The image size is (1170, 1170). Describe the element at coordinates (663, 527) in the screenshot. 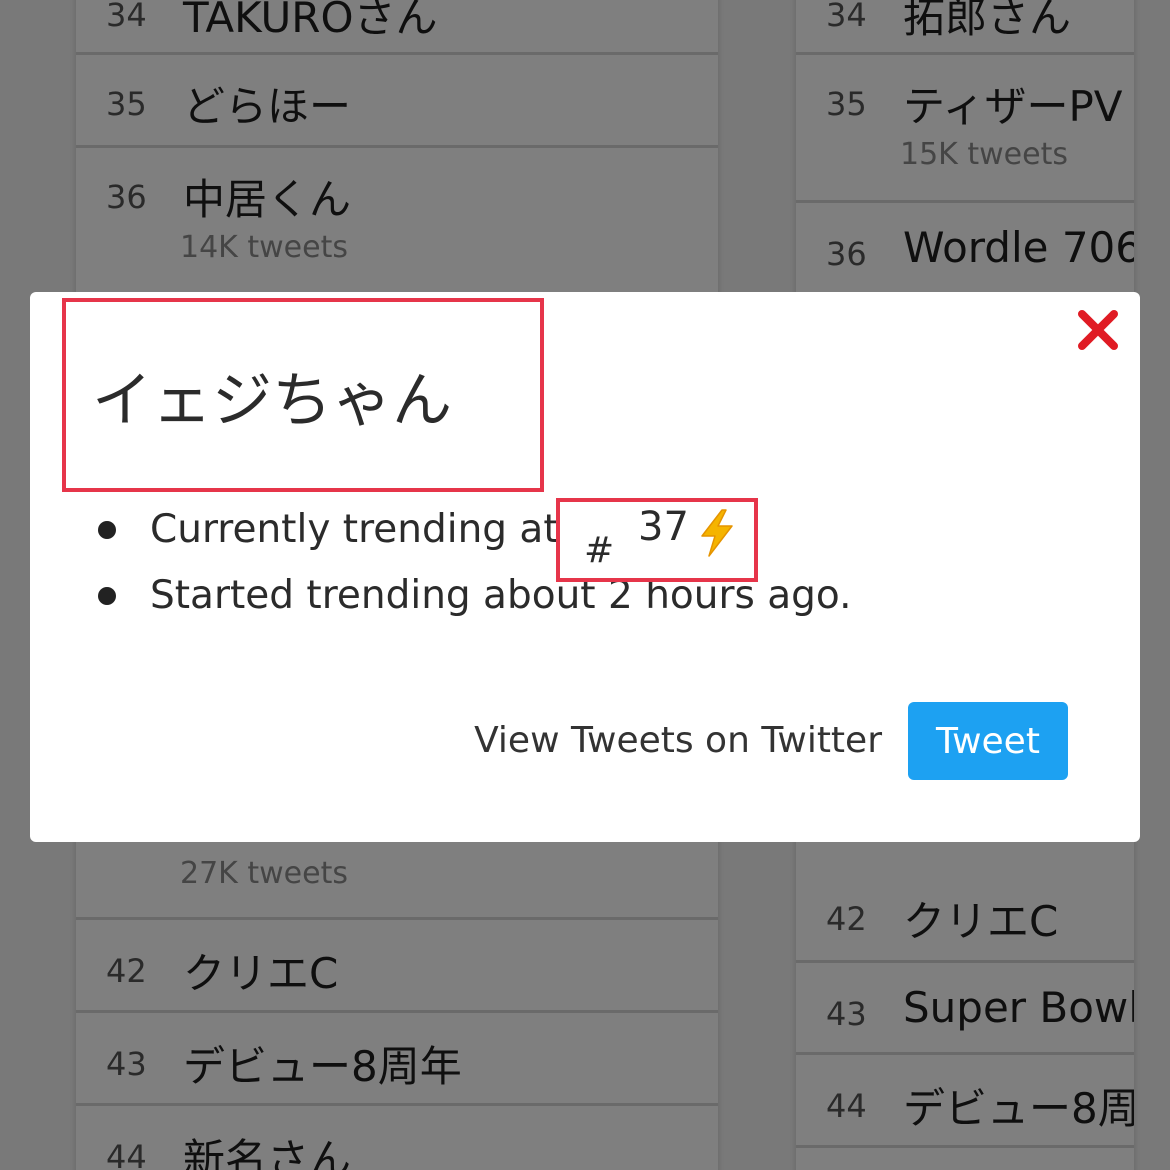

I see `trend-rank-value: 37` at that location.